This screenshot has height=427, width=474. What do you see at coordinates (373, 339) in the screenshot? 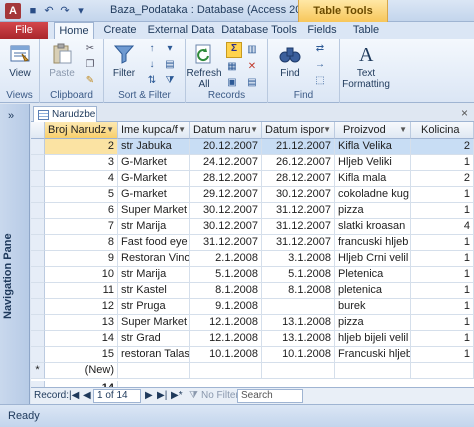
I see `cell-proizvod: hljeb bijeli velil` at bounding box center [373, 339].